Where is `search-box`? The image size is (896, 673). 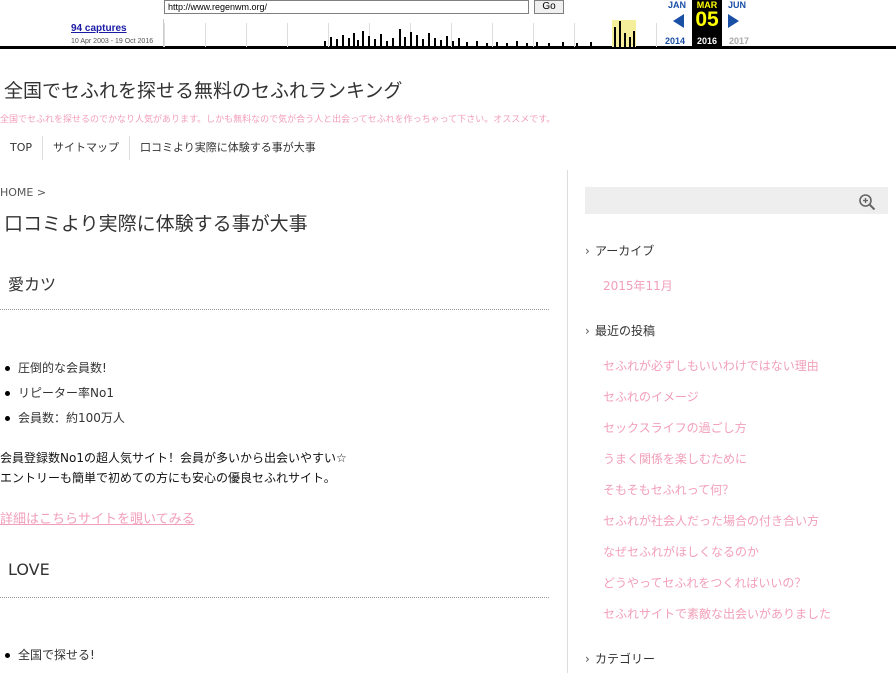
search-box is located at coordinates (736, 200).